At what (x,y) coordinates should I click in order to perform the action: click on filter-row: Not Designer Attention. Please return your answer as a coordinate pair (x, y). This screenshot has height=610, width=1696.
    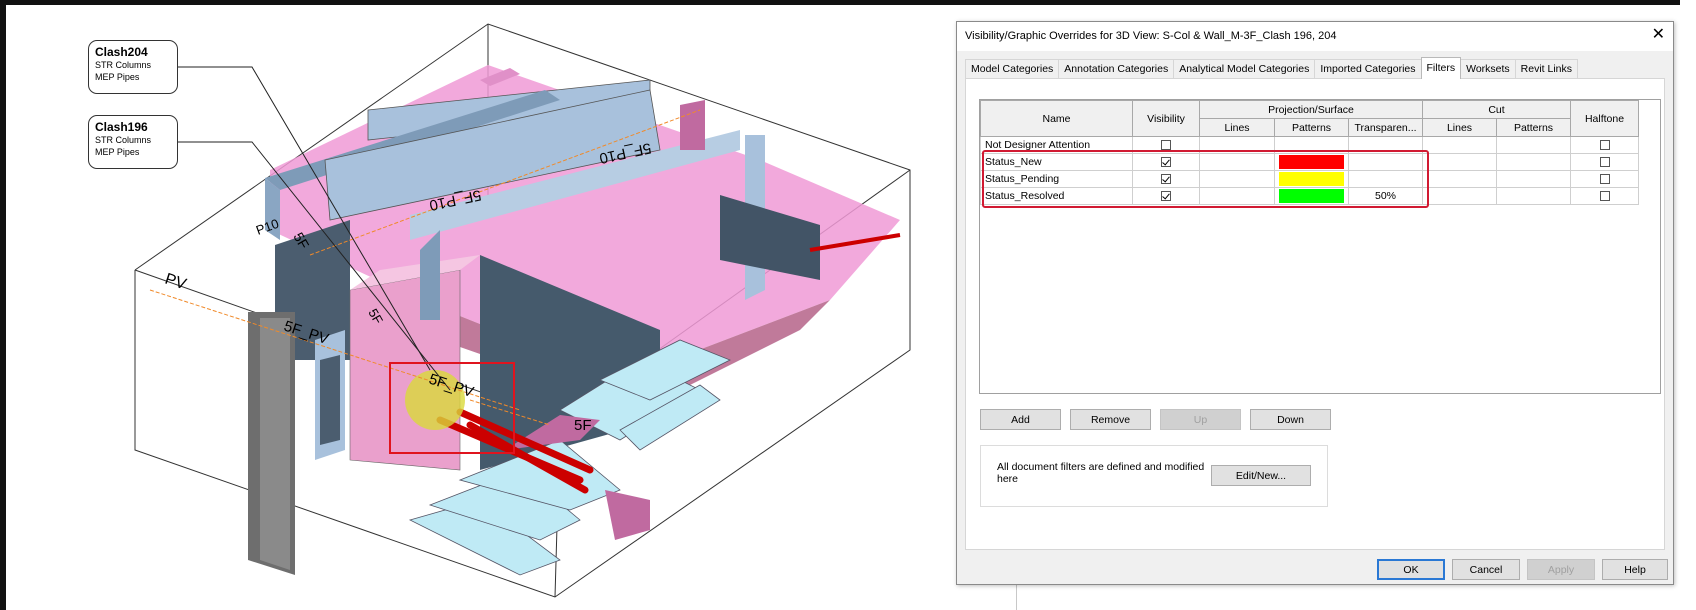
    Looking at the image, I should click on (1309, 145).